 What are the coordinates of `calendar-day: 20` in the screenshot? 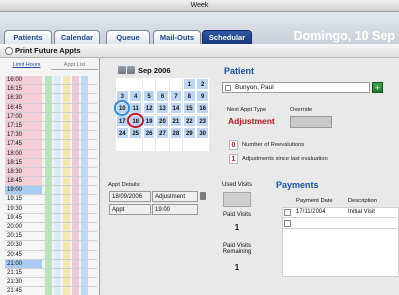 It's located at (162, 120).